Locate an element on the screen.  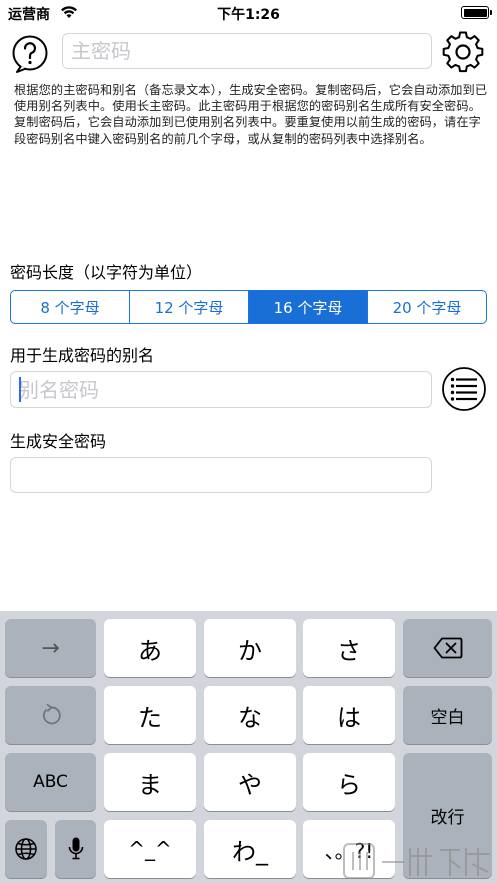
status-bar: 运营商 下午1:26 is located at coordinates (248, 13).